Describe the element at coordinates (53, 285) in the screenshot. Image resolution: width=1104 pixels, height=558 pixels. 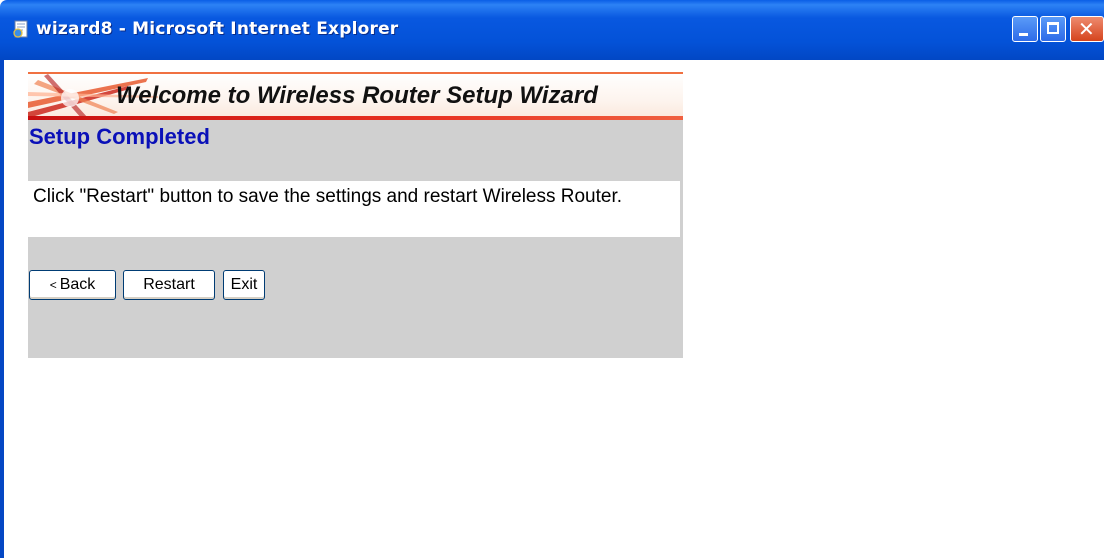
I see `back-arrow-icon: <` at that location.